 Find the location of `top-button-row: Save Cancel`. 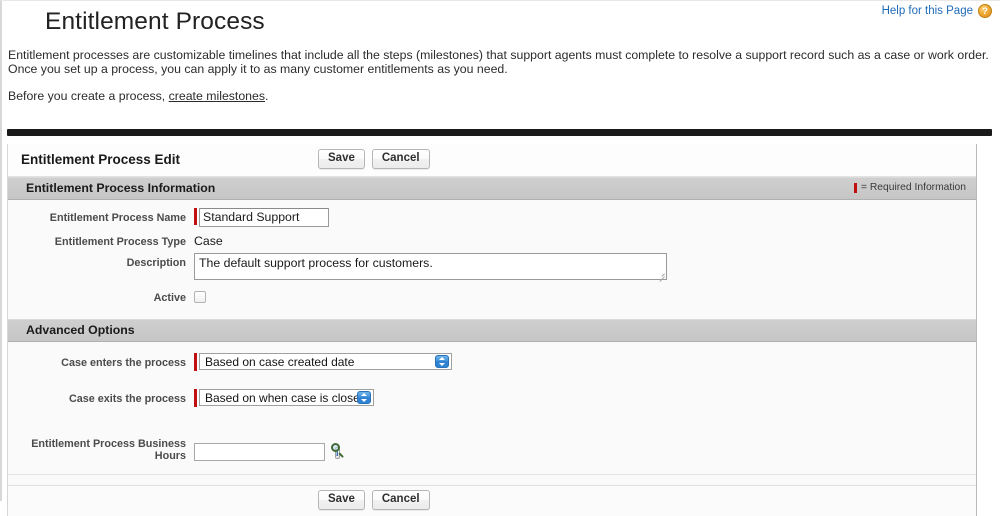

top-button-row: Save Cancel is located at coordinates (374, 159).